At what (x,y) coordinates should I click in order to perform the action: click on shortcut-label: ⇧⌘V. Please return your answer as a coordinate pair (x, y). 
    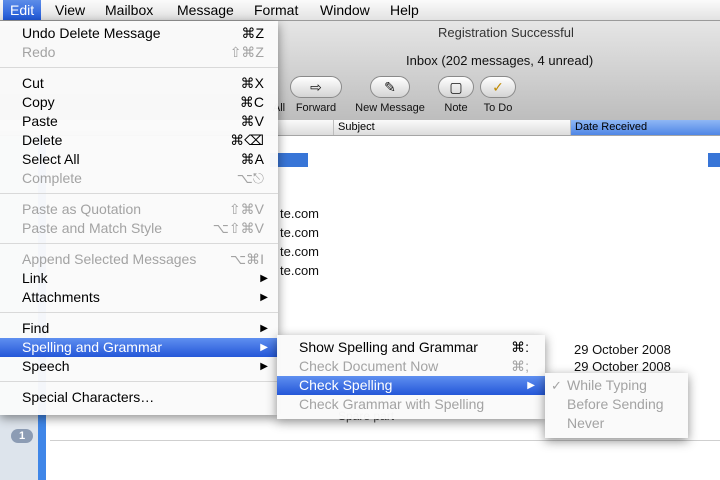
    Looking at the image, I should click on (246, 209).